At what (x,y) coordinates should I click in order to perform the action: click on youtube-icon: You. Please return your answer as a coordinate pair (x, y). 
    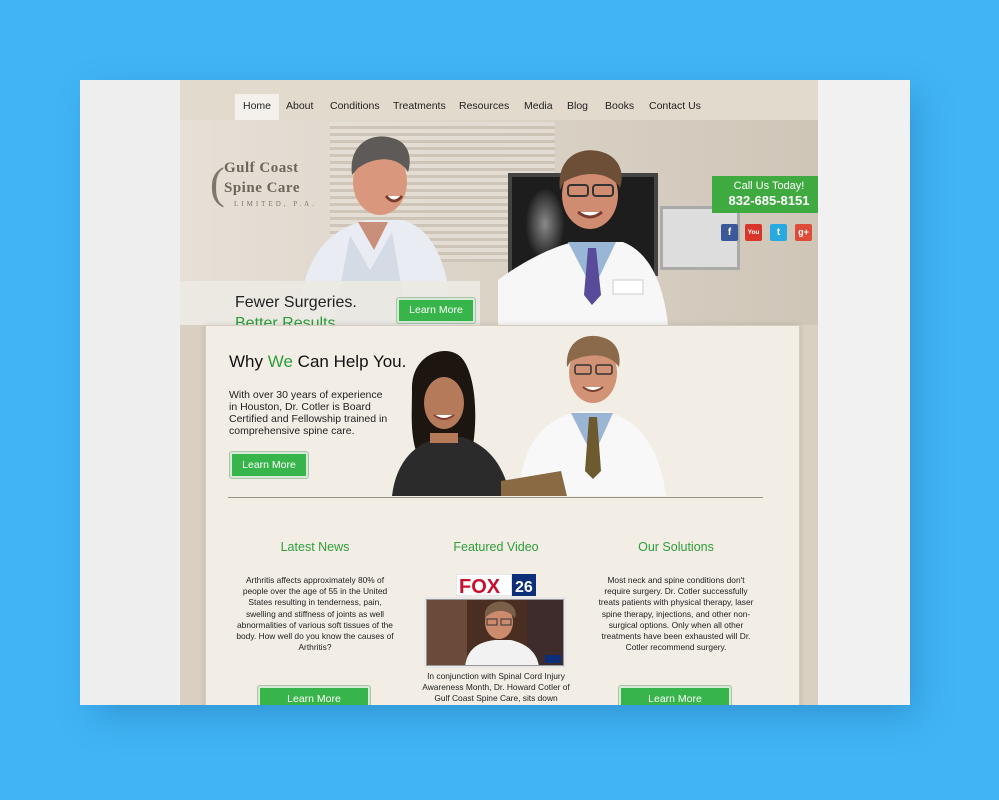
    Looking at the image, I should click on (753, 232).